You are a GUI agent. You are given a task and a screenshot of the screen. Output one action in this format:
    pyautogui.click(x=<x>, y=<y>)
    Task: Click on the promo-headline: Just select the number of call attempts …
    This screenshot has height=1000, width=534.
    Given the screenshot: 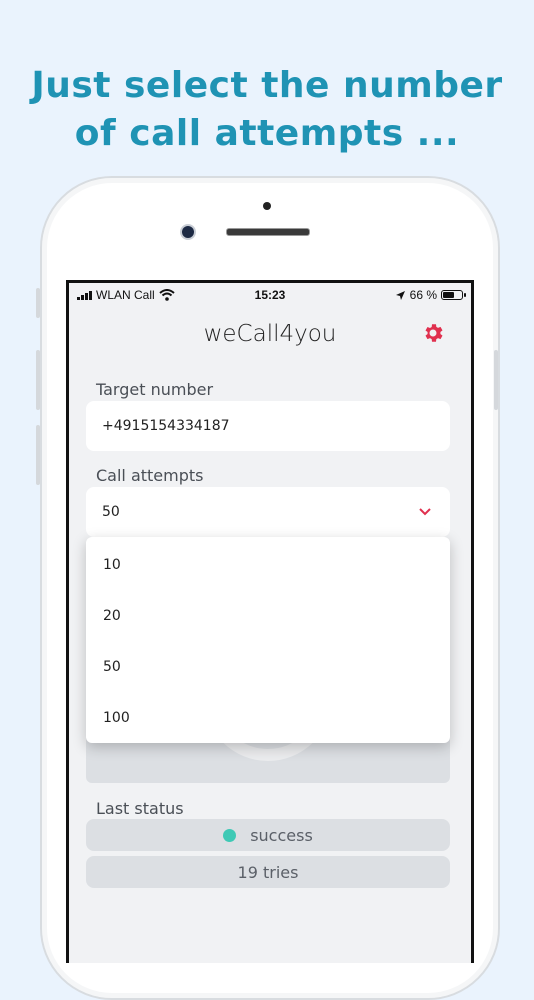 What is the action you would take?
    pyautogui.click(x=267, y=110)
    